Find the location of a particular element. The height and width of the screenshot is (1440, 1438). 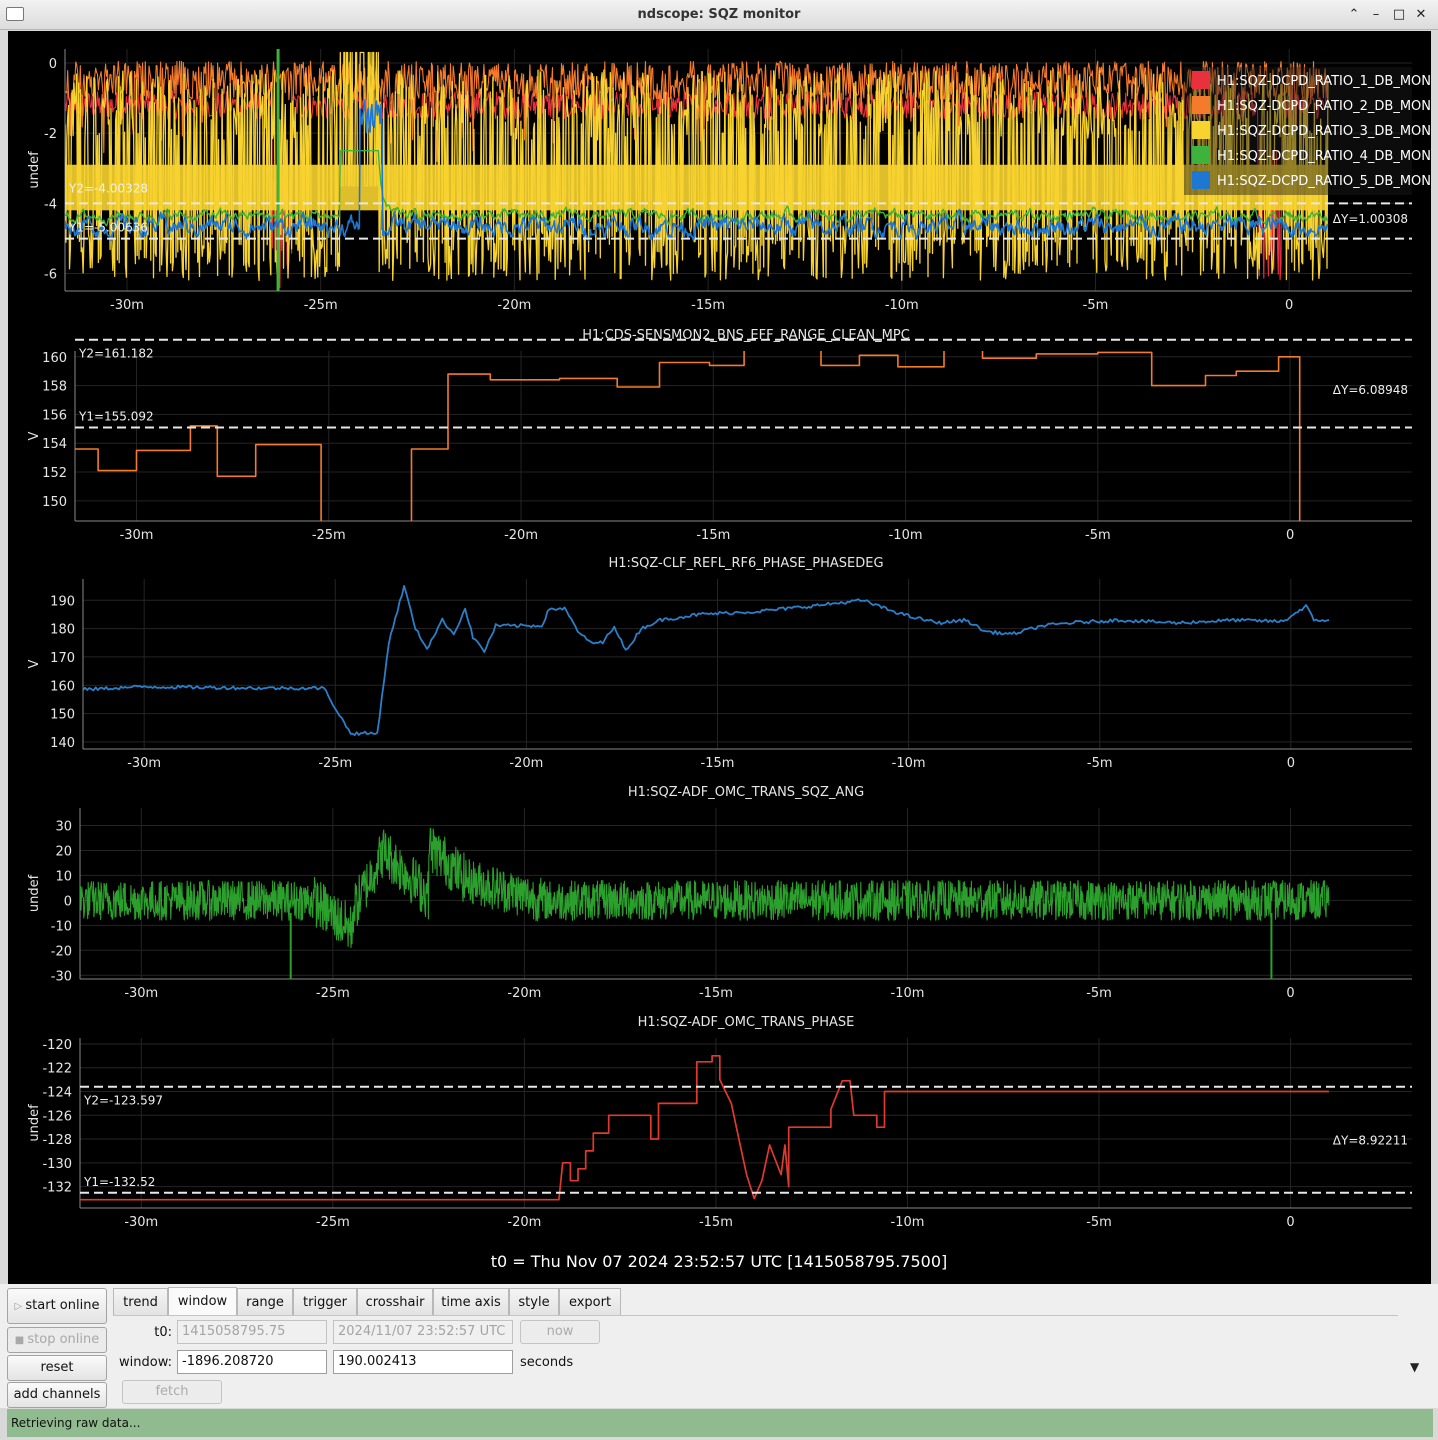

window-start-field: -1896.208720 is located at coordinates (252, 1362).